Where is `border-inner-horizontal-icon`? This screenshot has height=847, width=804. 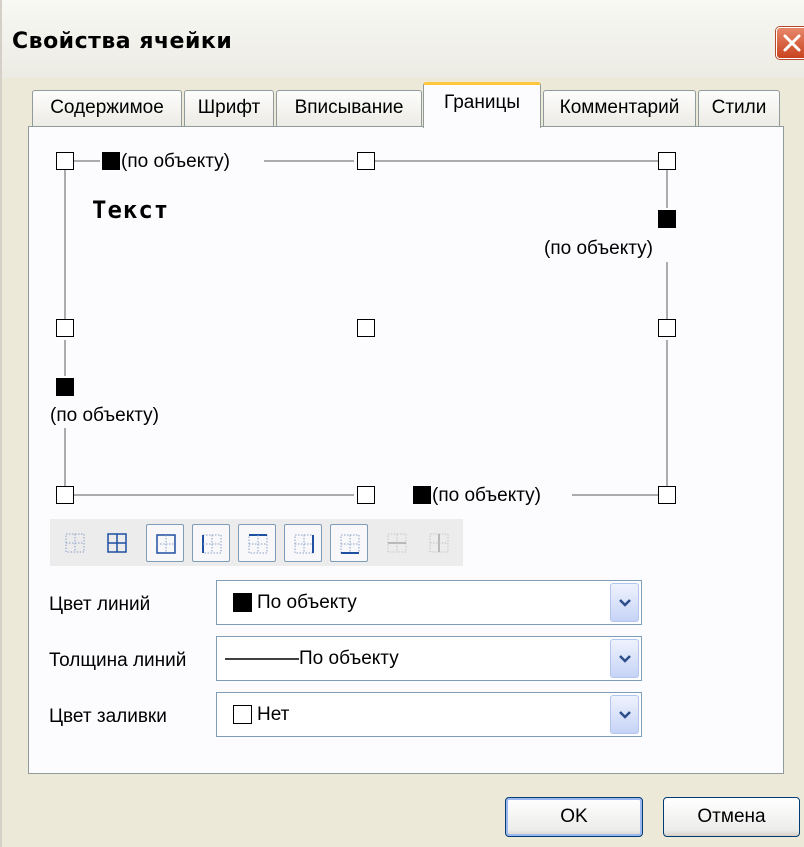
border-inner-horizontal-icon is located at coordinates (397, 543).